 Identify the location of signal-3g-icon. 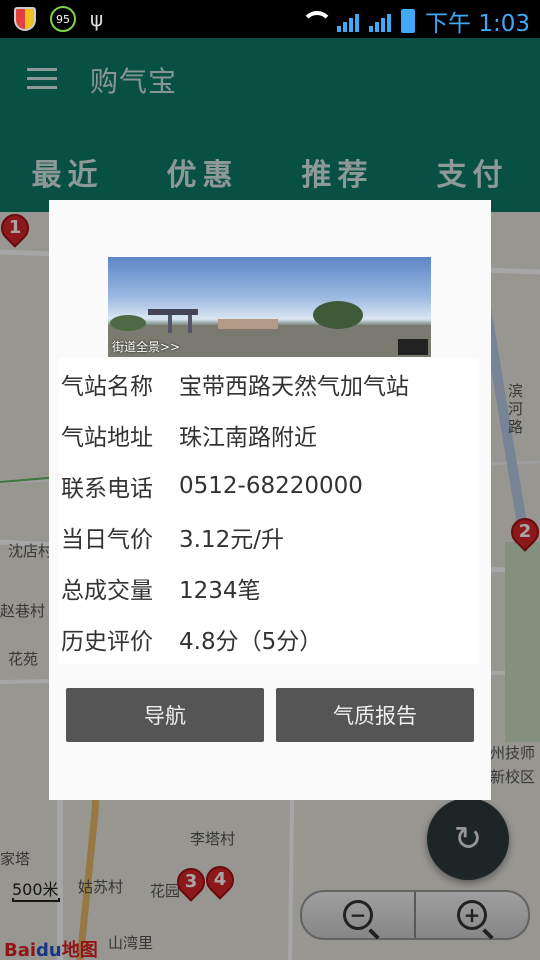
(348, 21).